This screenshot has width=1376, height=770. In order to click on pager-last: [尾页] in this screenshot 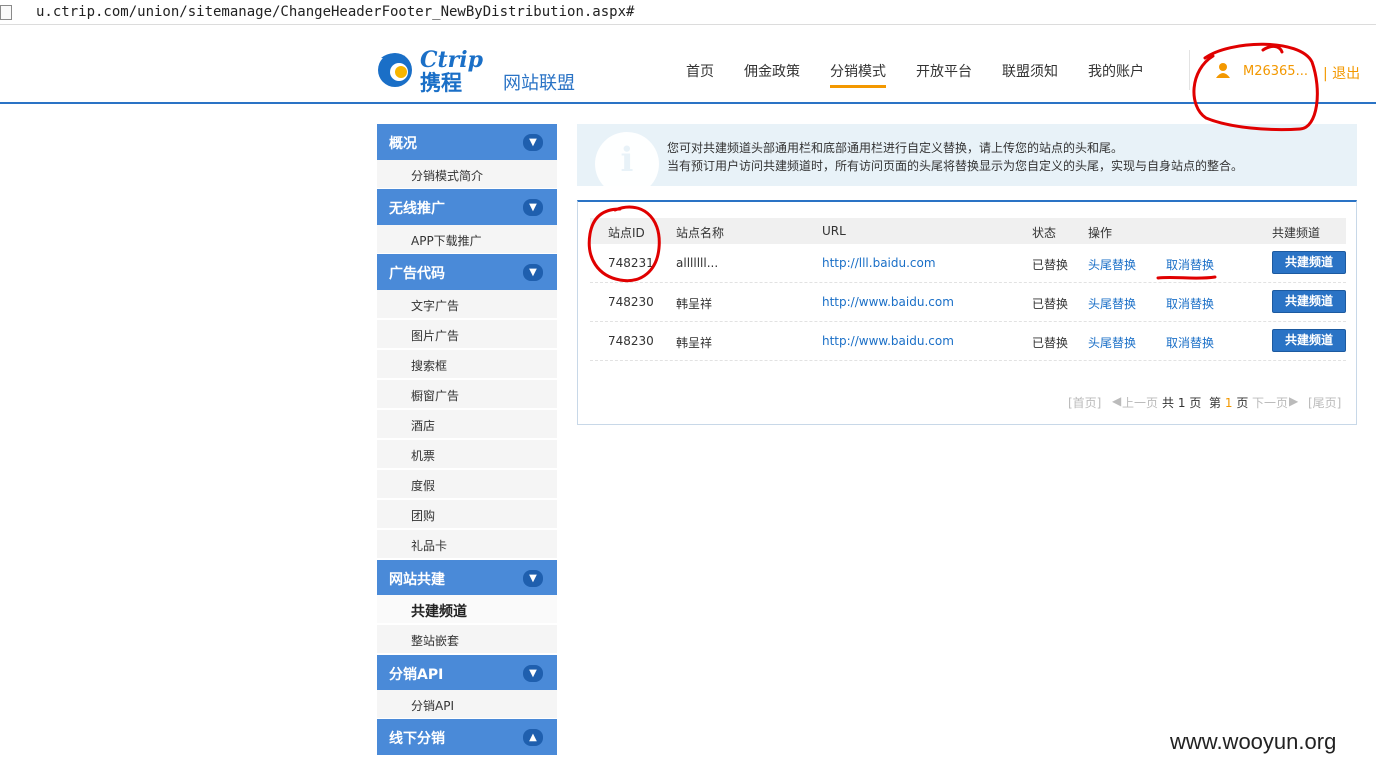, I will do `click(1324, 402)`.